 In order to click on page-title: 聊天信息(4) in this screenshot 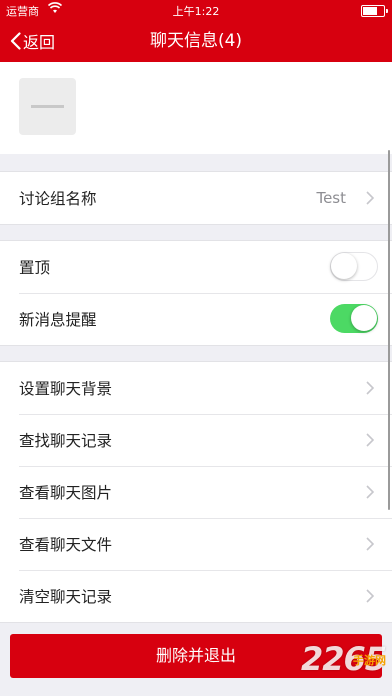, I will do `click(196, 41)`.